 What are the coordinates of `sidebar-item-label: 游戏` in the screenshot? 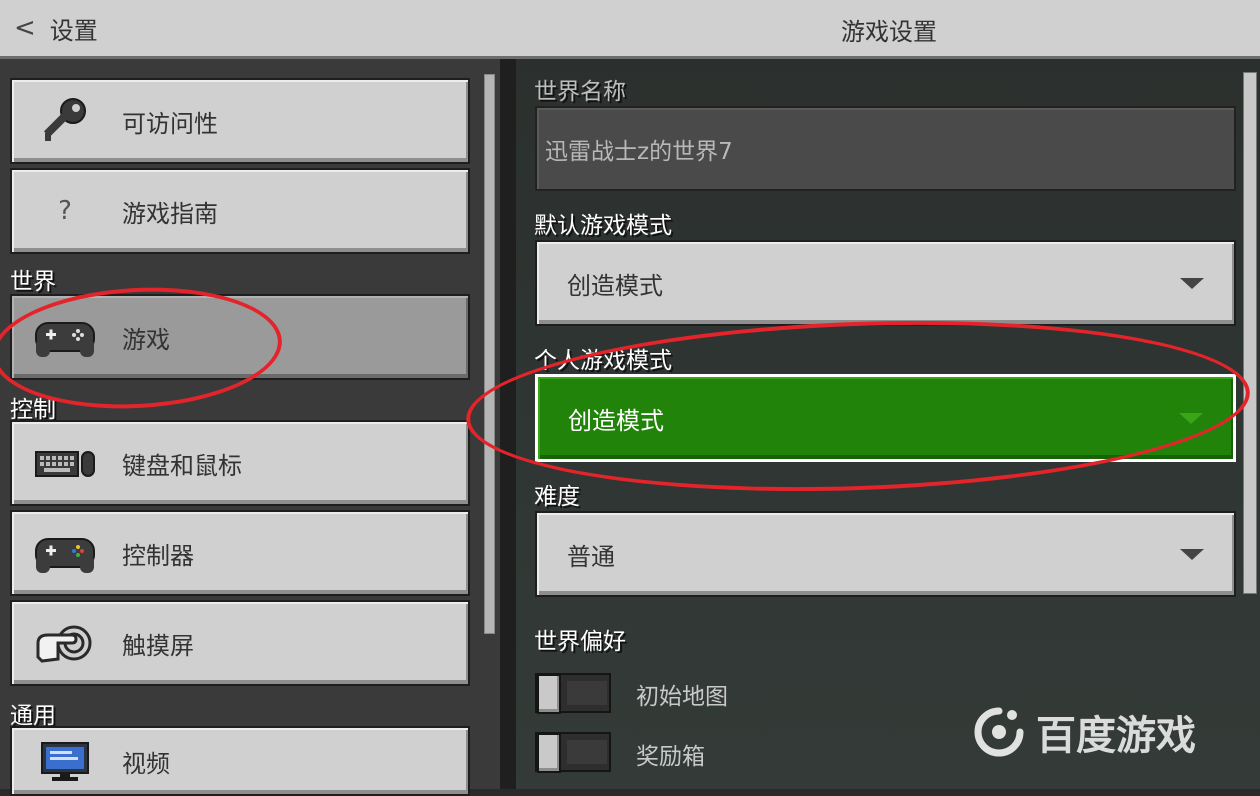 It's located at (146, 339).